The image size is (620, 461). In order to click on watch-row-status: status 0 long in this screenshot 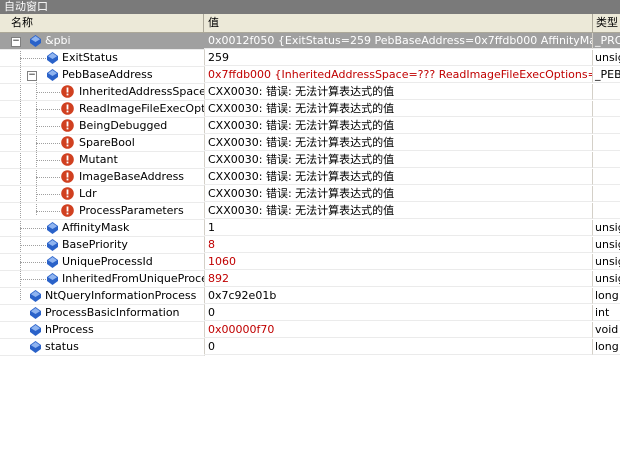, I will do `click(310, 347)`.